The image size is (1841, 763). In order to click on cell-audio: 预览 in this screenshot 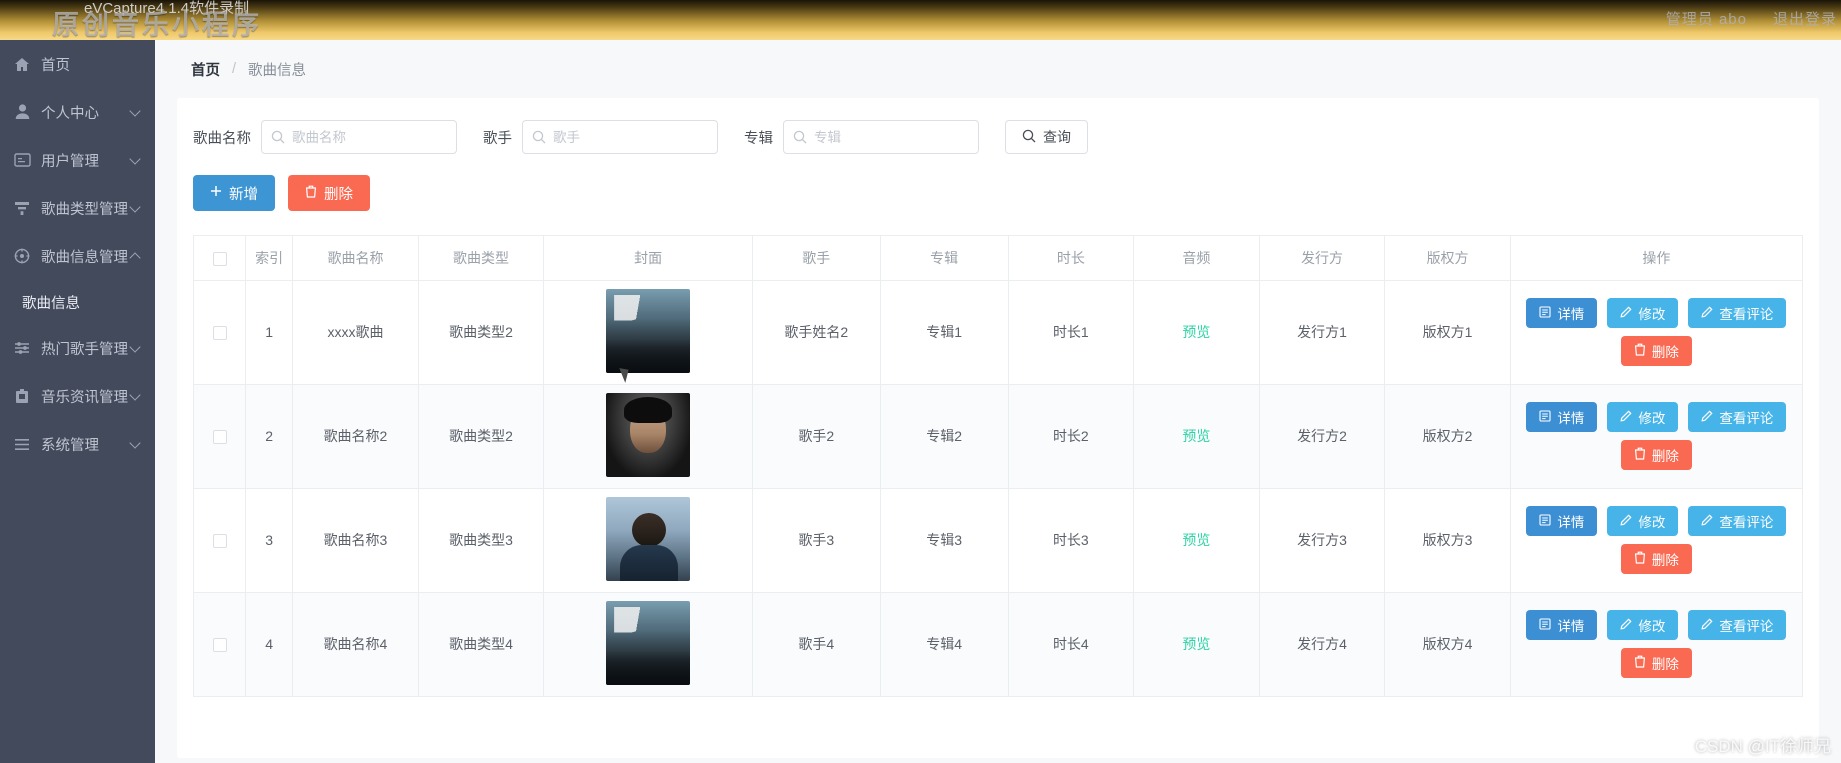, I will do `click(1196, 644)`.